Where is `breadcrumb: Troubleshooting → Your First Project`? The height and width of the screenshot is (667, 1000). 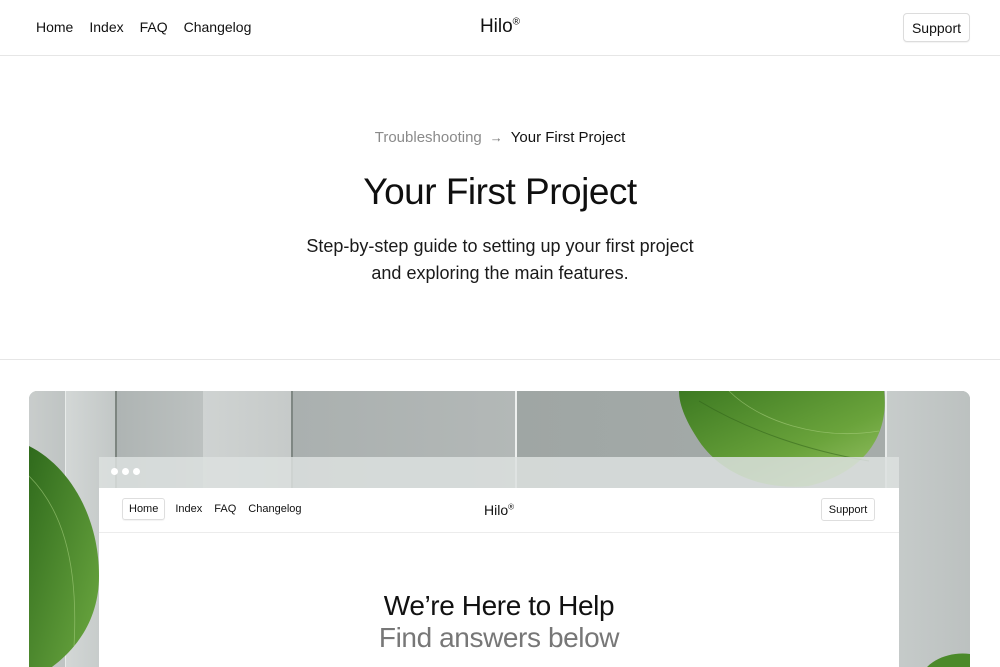 breadcrumb: Troubleshooting → Your First Project is located at coordinates (500, 137).